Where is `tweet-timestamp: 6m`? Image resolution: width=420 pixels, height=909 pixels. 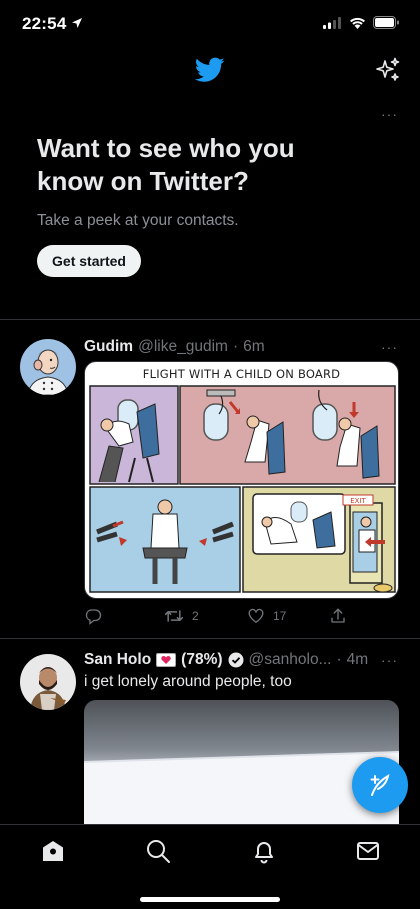
tweet-timestamp: 6m is located at coordinates (254, 347).